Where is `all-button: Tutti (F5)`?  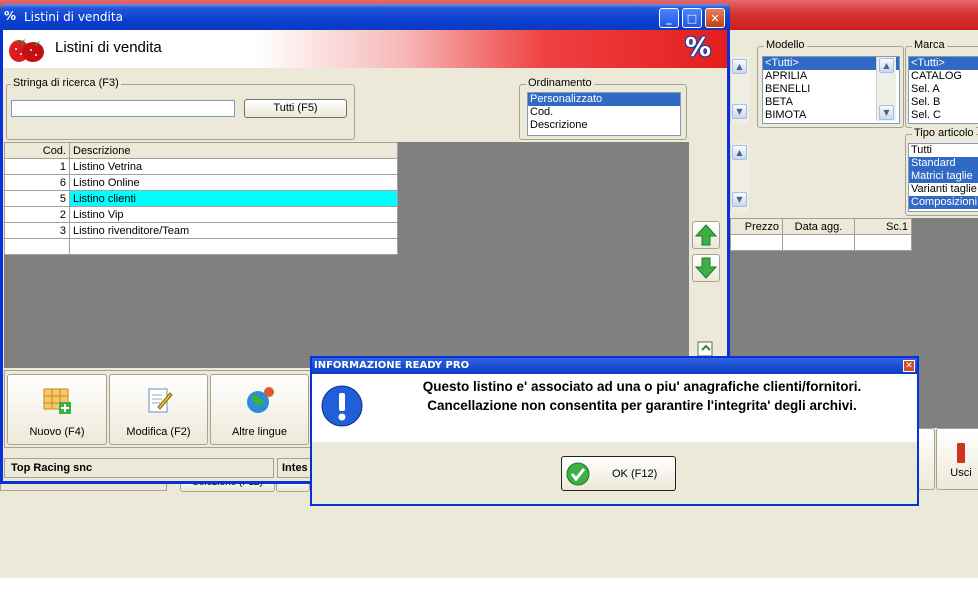 all-button: Tutti (F5) is located at coordinates (295, 108).